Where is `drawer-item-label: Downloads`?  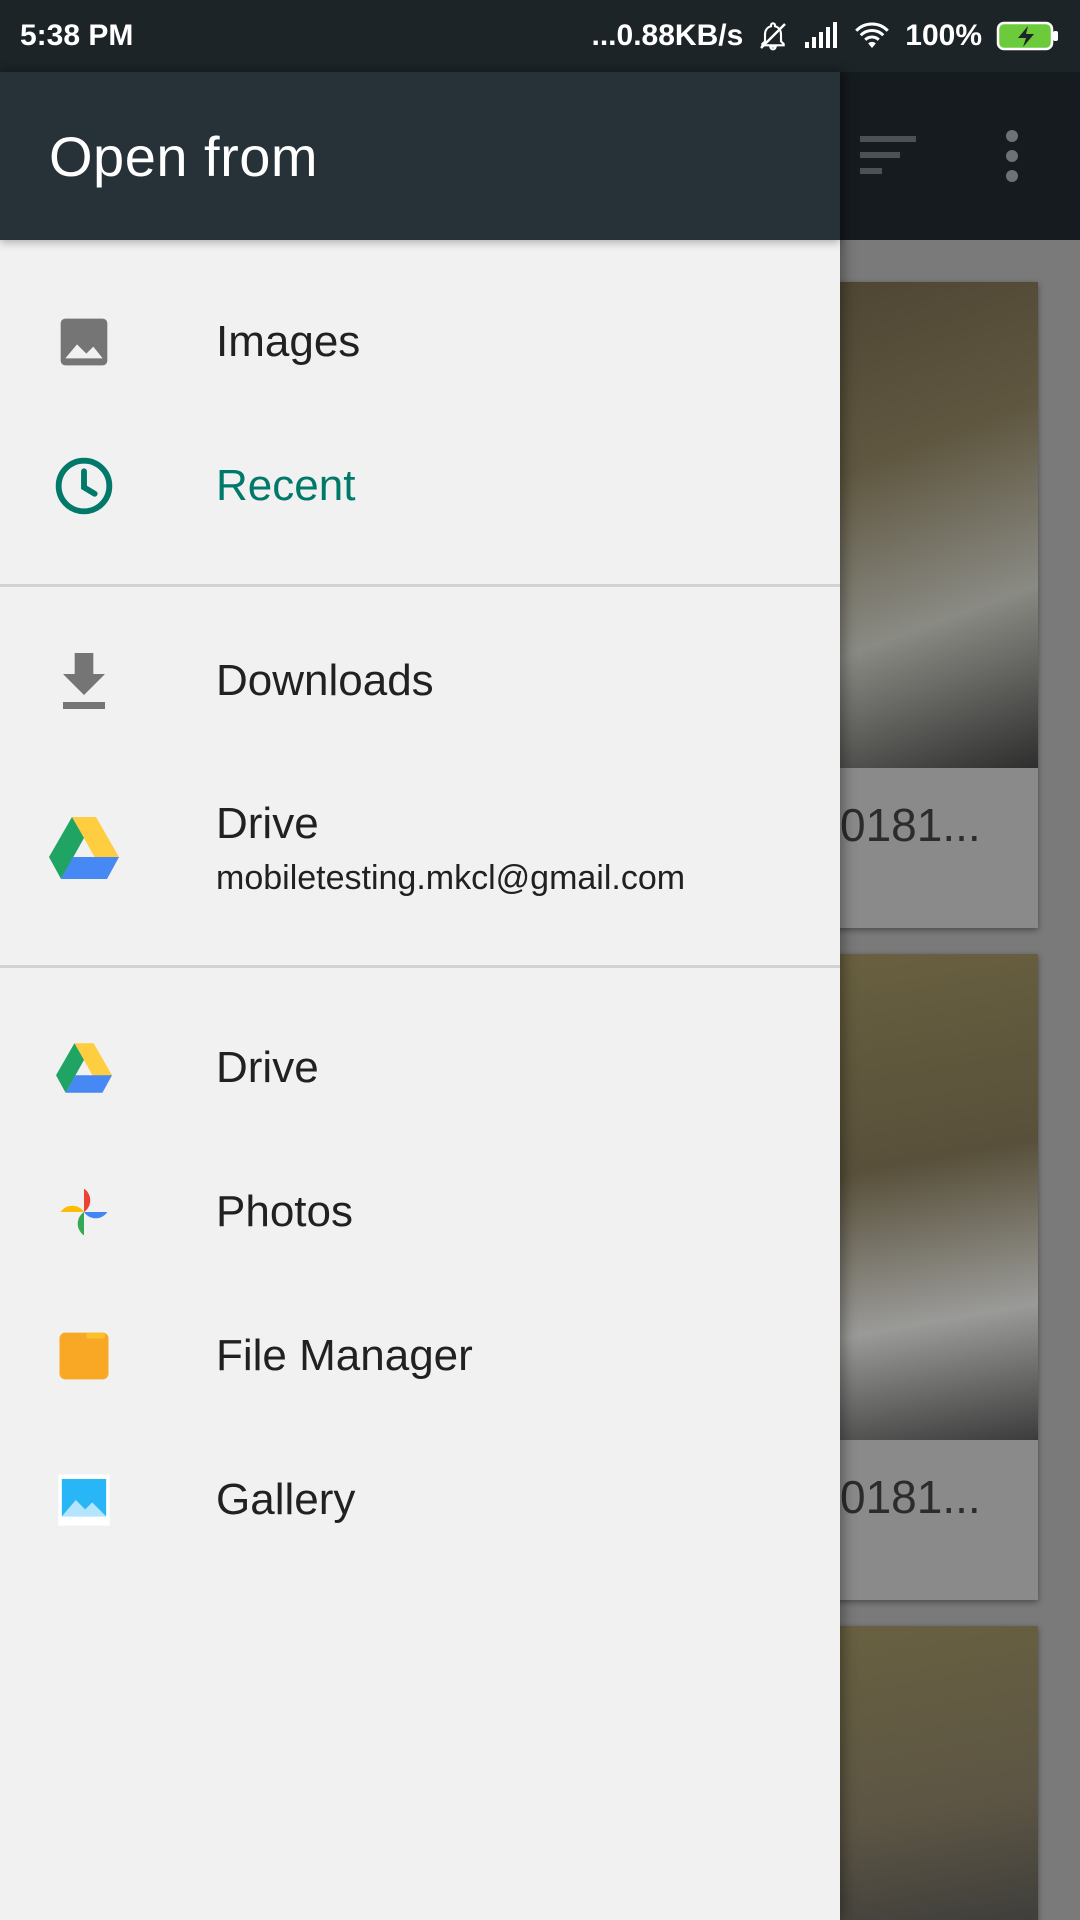 drawer-item-label: Downloads is located at coordinates (325, 680).